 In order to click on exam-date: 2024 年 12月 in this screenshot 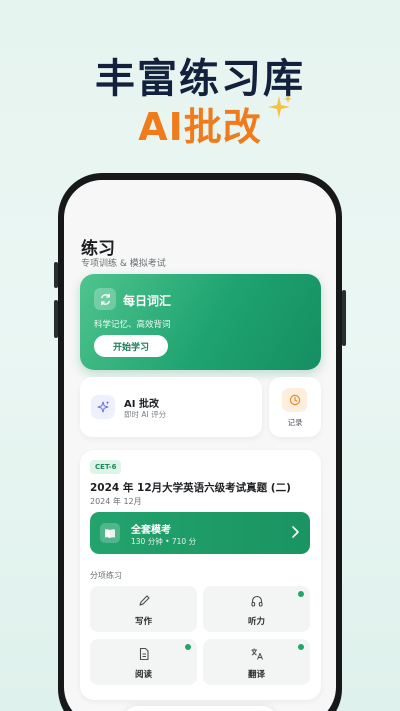, I will do `click(116, 501)`.